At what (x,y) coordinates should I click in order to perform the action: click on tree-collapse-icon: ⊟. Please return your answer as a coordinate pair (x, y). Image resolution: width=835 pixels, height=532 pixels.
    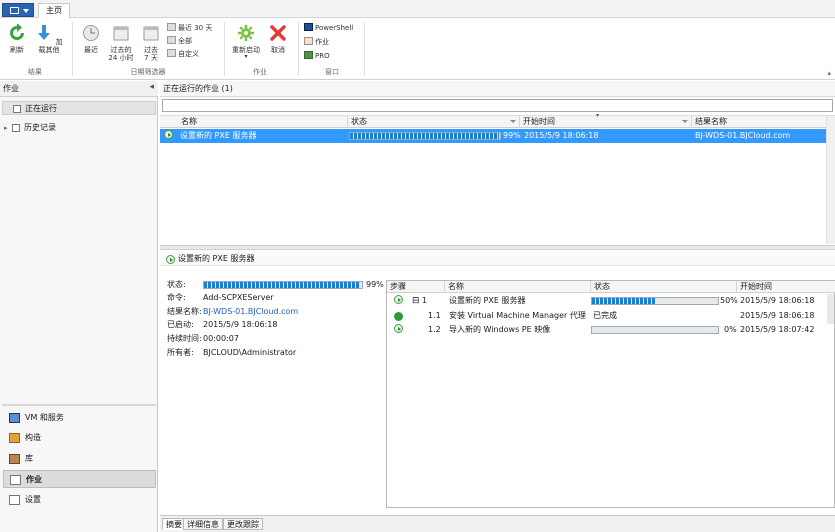
    Looking at the image, I should click on (416, 301).